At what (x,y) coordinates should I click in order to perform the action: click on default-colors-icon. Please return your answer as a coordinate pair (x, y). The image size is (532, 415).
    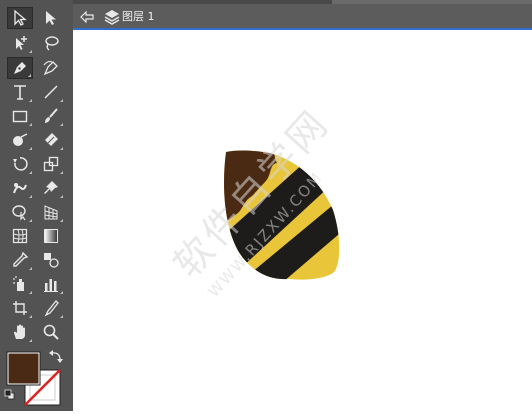
    Looking at the image, I should click on (9, 394).